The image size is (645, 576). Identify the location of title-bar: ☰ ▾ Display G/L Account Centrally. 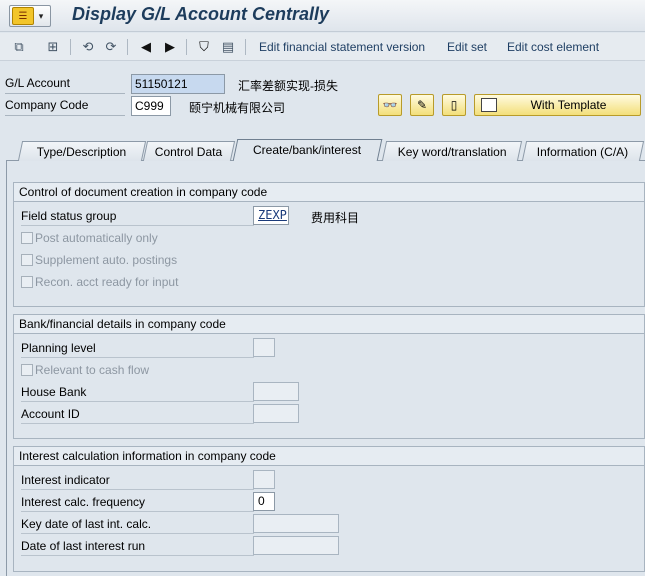
(322, 16).